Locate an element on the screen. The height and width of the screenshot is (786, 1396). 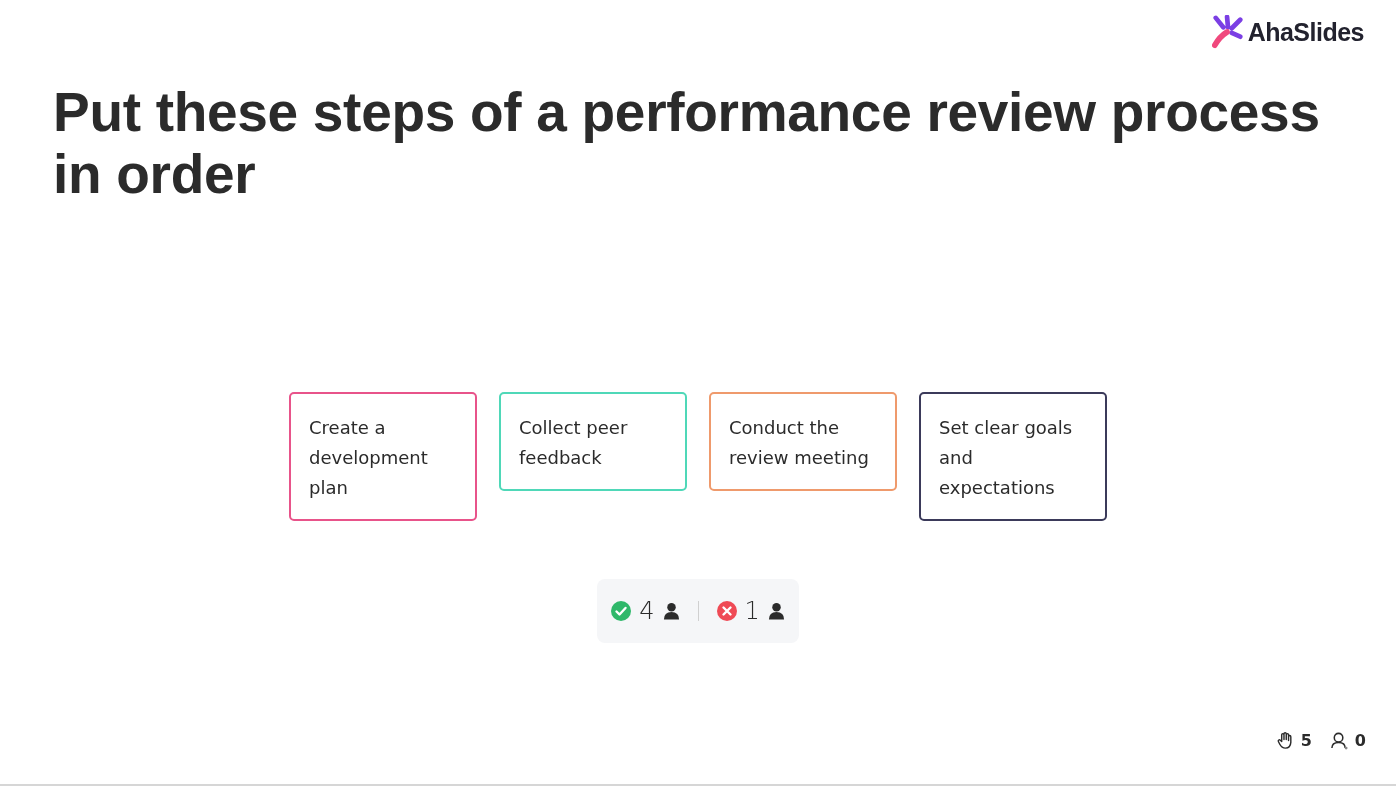
step-card: Collect peer feedback is located at coordinates (593, 441).